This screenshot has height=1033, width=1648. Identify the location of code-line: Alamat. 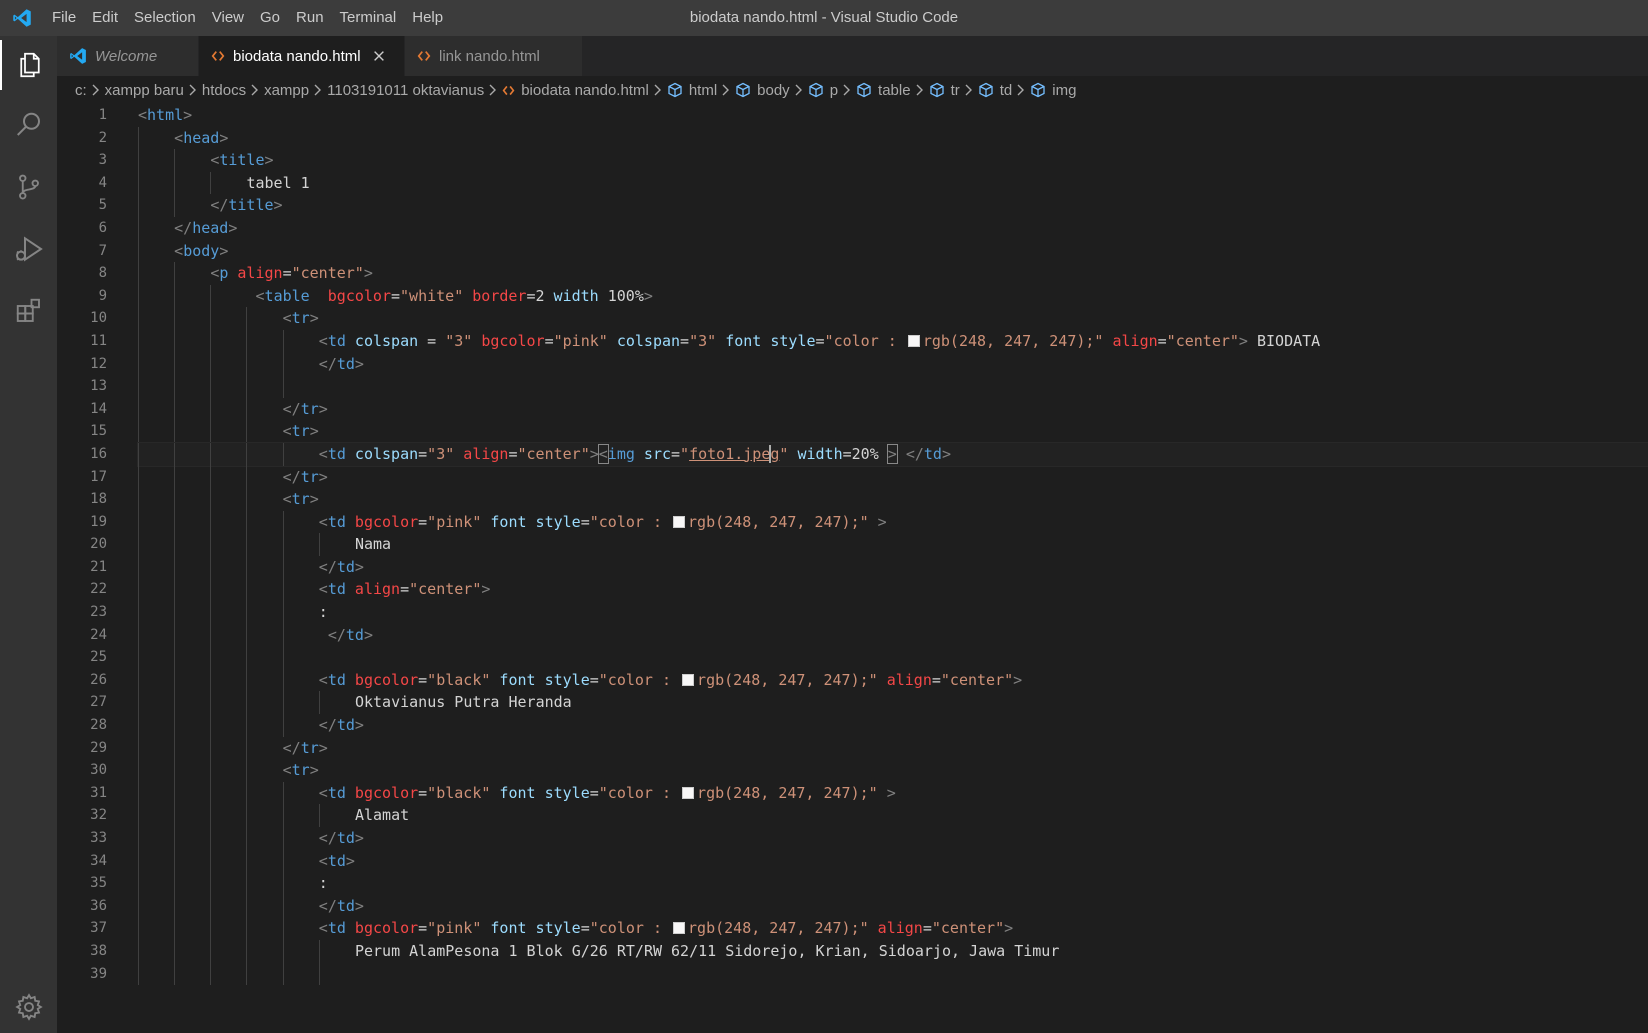
(893, 815).